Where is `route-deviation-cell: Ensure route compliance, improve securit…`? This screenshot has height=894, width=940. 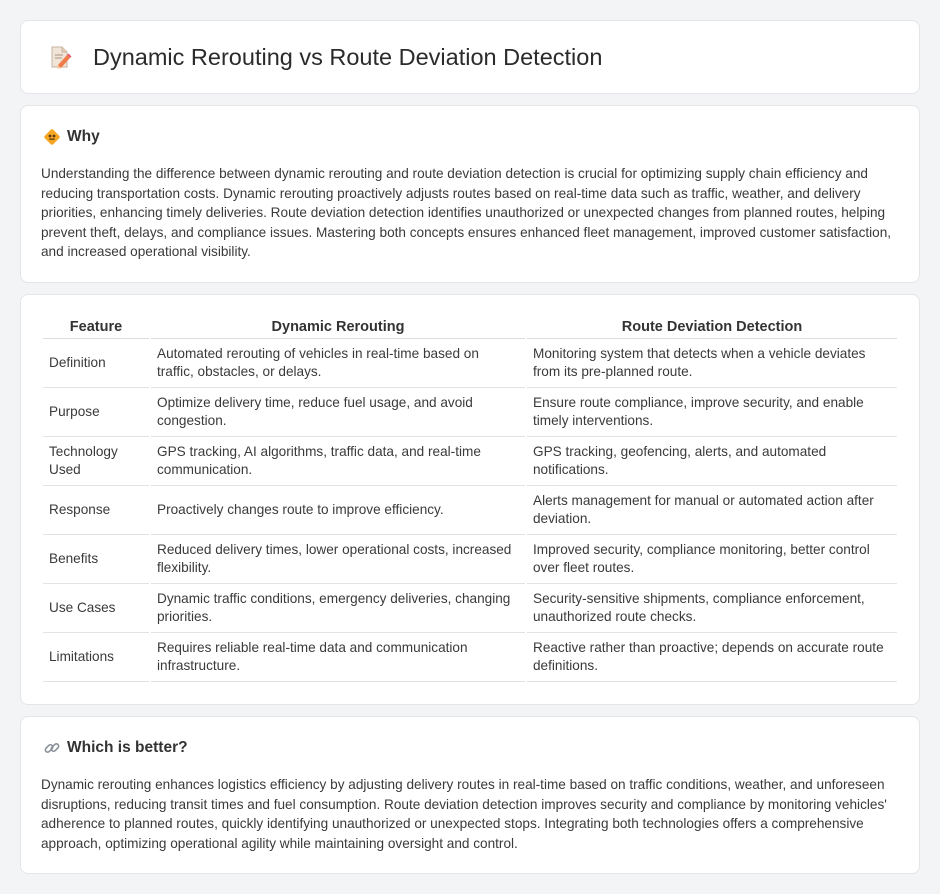 route-deviation-cell: Ensure route compliance, improve securit… is located at coordinates (712, 412).